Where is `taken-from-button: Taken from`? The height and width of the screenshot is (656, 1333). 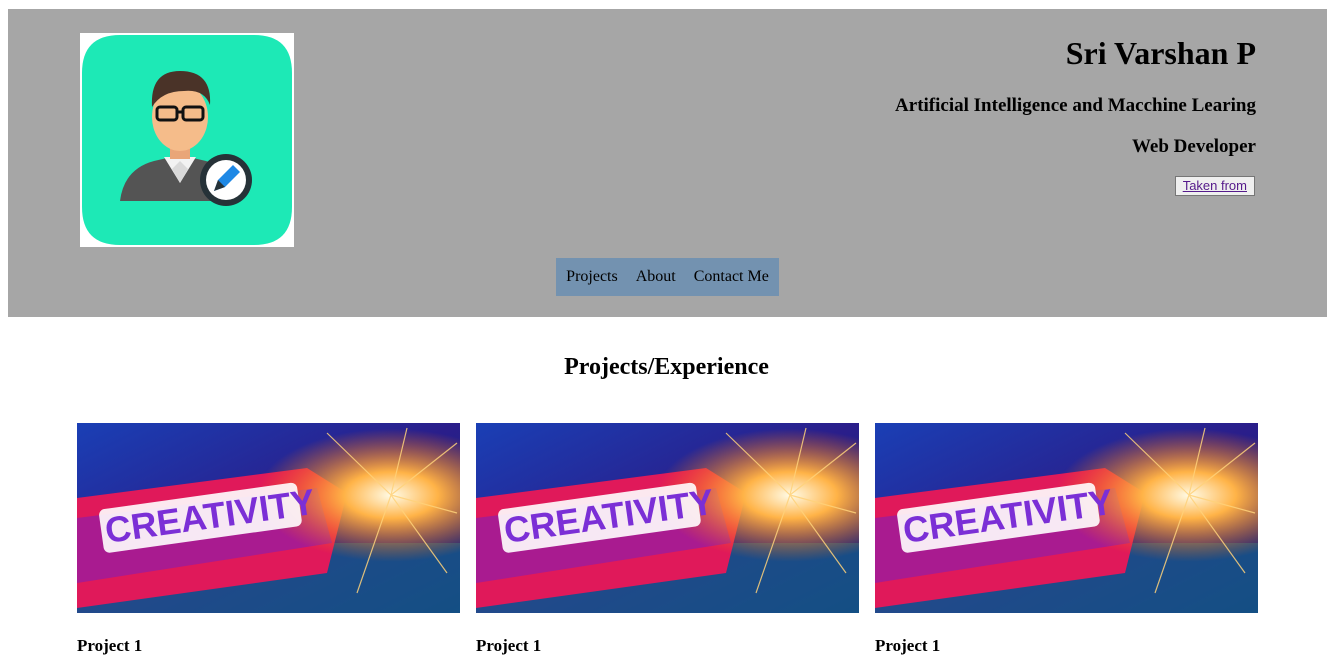
taken-from-button: Taken from is located at coordinates (1214, 186).